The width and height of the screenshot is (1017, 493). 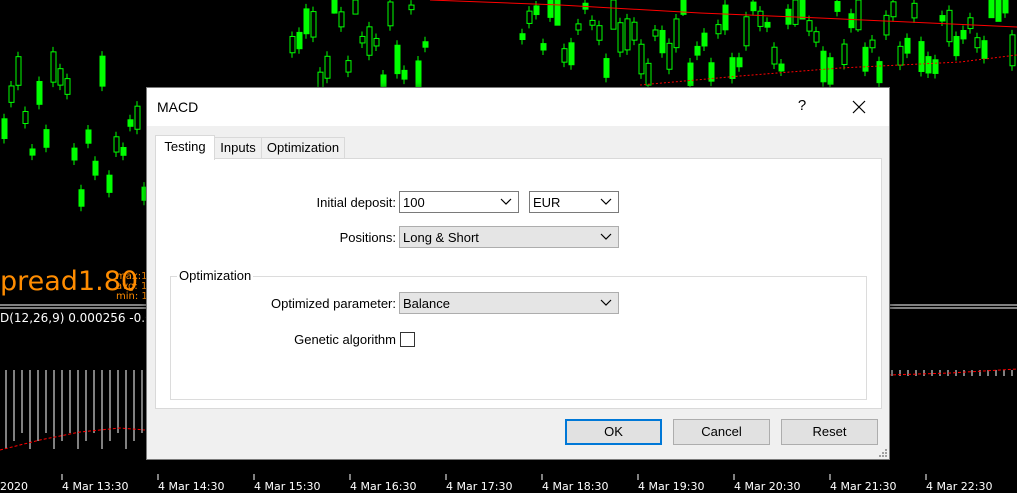 What do you see at coordinates (367, 237) in the screenshot?
I see `positions-label: Positions:` at bounding box center [367, 237].